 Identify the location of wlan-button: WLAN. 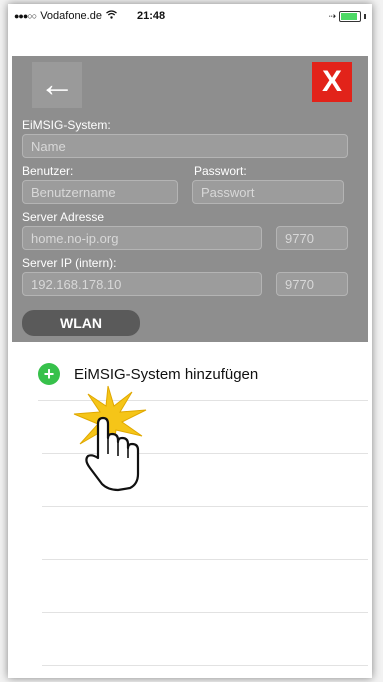
(81, 323).